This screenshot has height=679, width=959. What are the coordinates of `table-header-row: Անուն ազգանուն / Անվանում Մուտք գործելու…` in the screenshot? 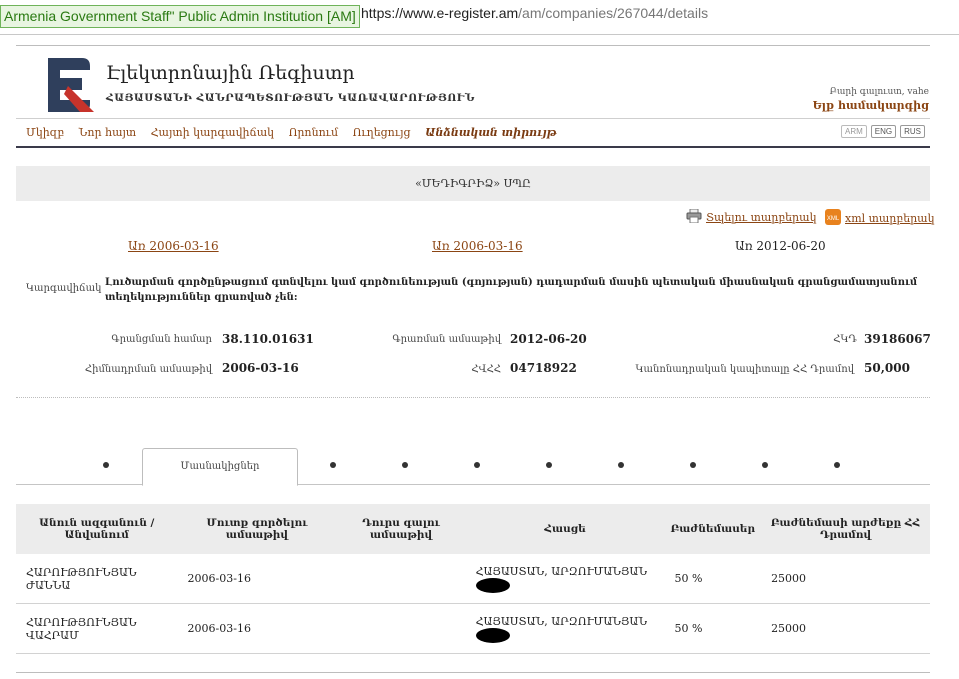 It's located at (473, 529).